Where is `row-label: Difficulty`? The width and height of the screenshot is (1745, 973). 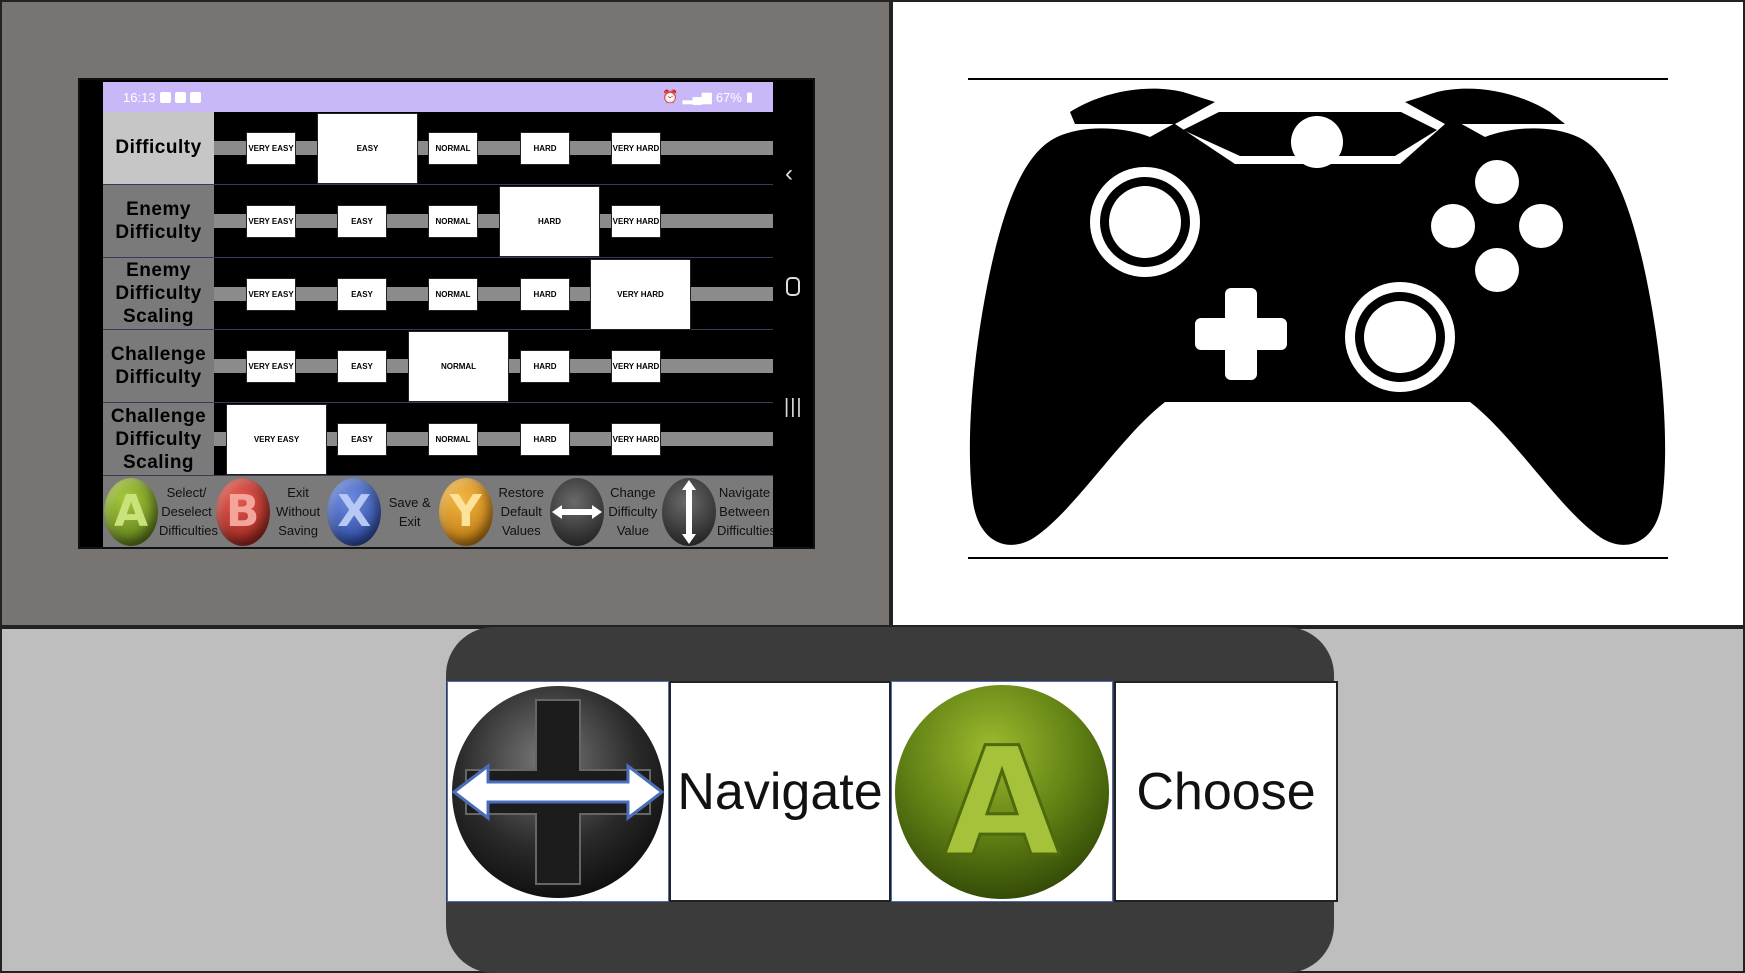
row-label: Difficulty is located at coordinates (158, 148).